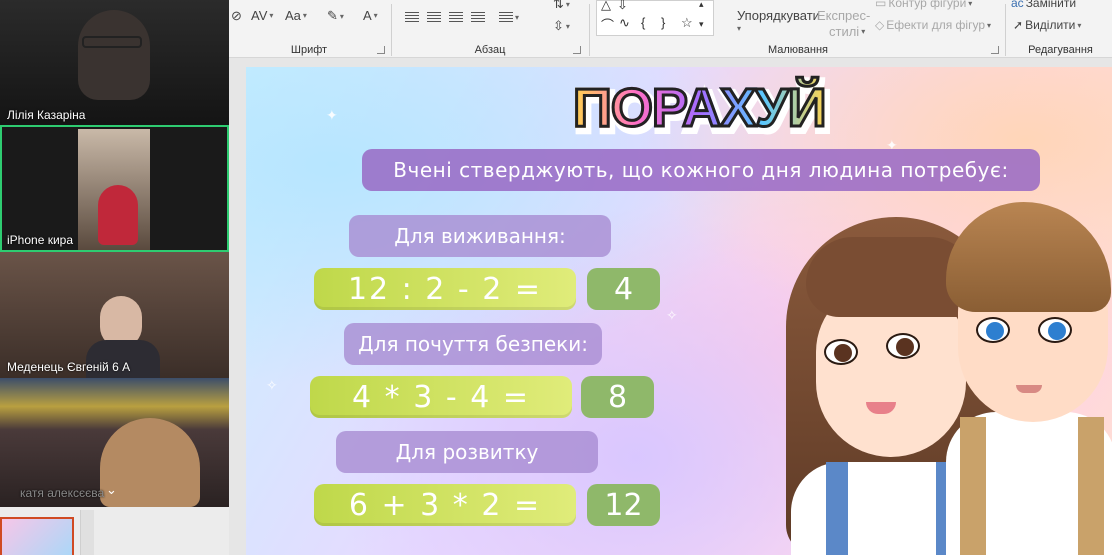  Describe the element at coordinates (506, 17) in the screenshot. I see `columns-icon` at that location.